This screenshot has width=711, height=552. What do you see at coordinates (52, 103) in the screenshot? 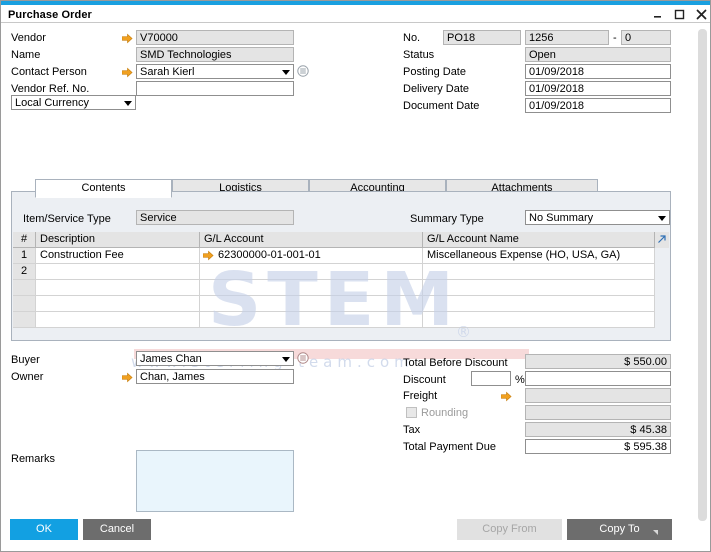
I see `currency-value: Local Currency` at bounding box center [52, 103].